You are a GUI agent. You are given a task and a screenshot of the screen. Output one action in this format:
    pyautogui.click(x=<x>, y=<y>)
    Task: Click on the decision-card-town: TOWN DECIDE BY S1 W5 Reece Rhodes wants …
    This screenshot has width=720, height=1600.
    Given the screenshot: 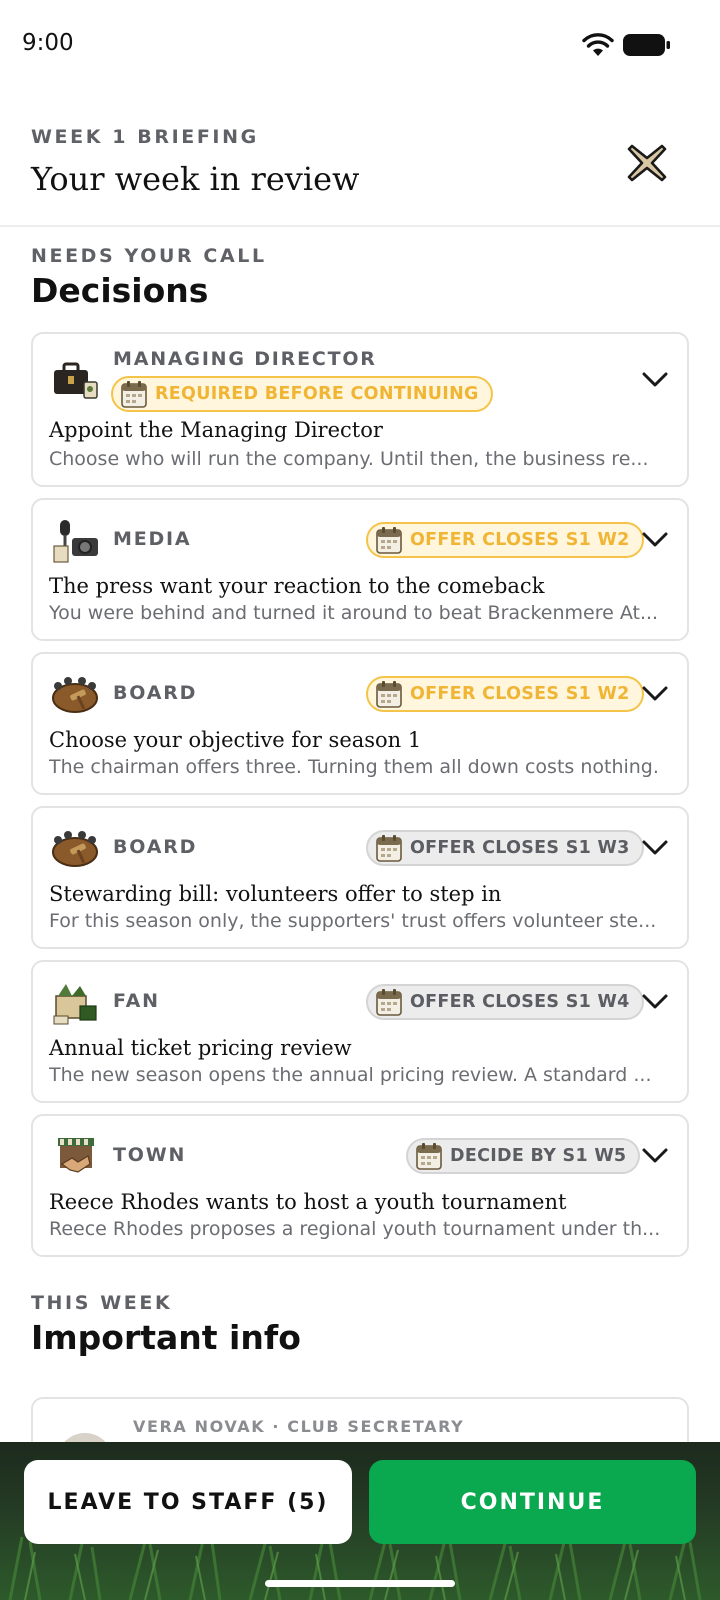 What is the action you would take?
    pyautogui.click(x=360, y=1185)
    